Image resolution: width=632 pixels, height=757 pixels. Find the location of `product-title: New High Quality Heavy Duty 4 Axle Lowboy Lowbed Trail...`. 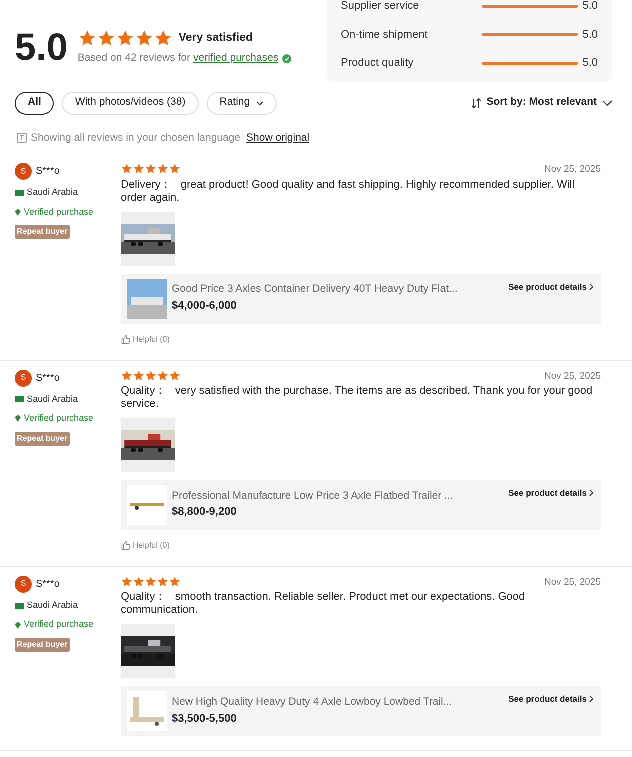

product-title: New High Quality Heavy Duty 4 Axle Lowboy Lowbed Trail... is located at coordinates (338, 702).